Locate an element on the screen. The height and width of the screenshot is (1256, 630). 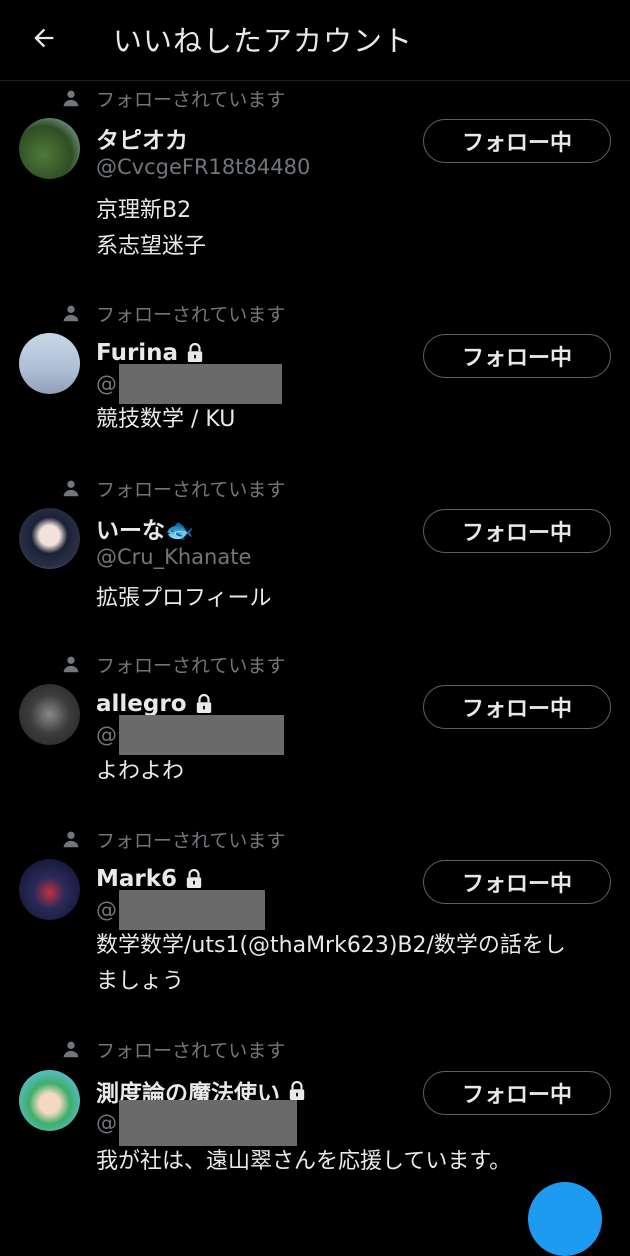
user-bio: 拡張プロフィール is located at coordinates (184, 598).